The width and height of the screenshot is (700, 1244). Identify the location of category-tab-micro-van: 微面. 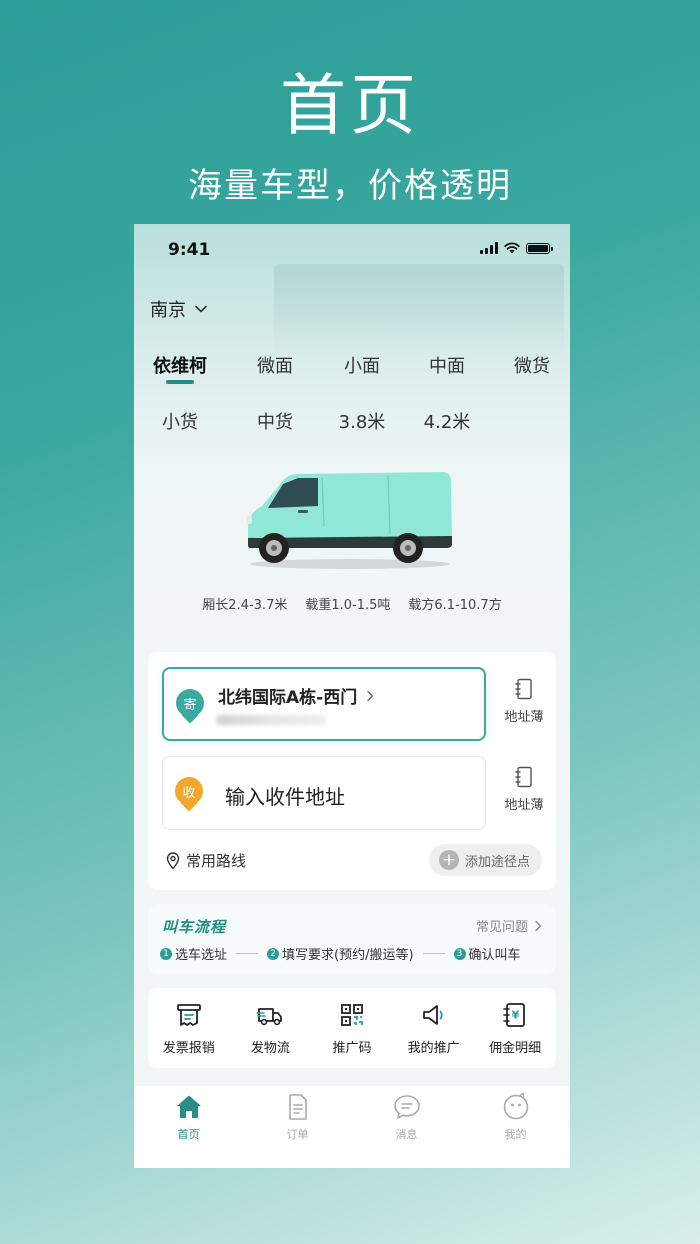
(275, 365).